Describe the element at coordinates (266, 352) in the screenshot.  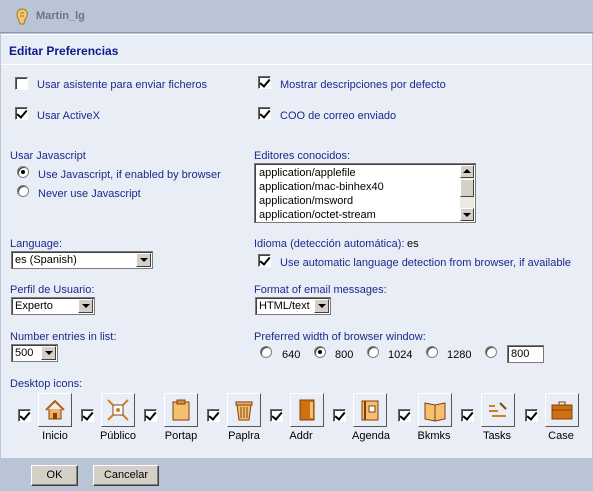
I see `width-640-radio` at that location.